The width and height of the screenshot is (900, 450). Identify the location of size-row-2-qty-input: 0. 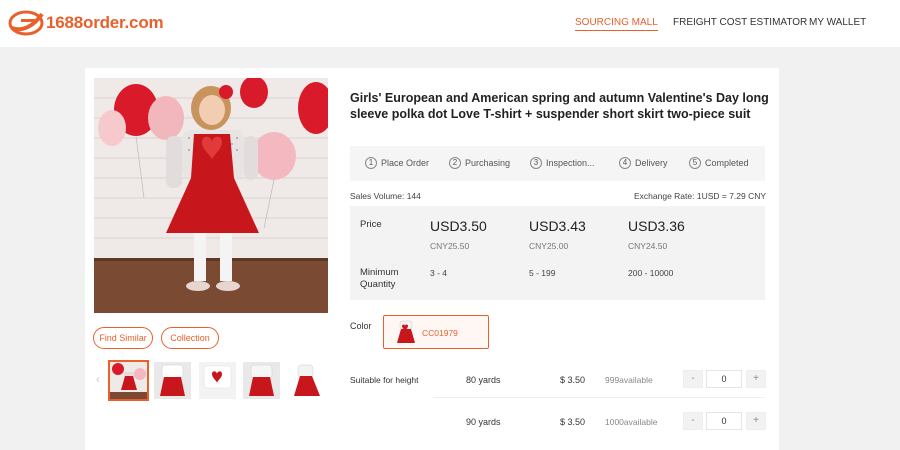
(724, 421).